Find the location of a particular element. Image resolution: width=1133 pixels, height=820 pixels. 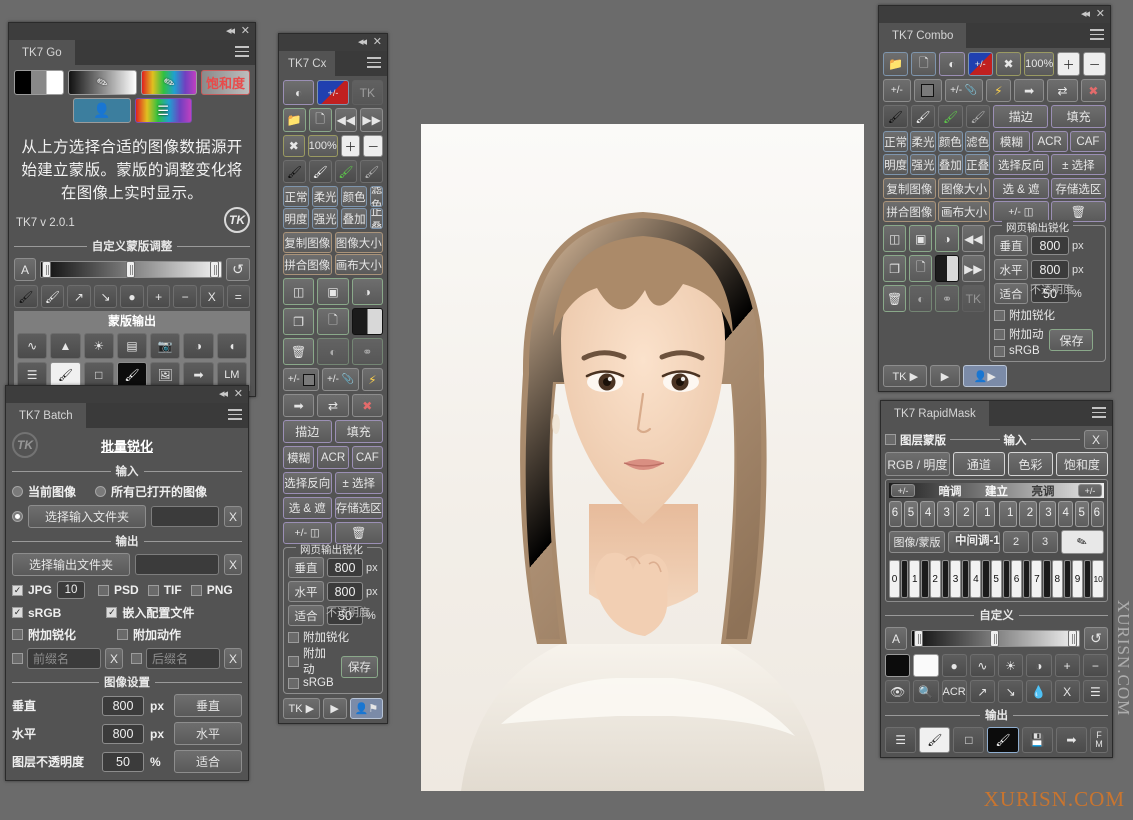

checkbox-png is located at coordinates (196, 590).